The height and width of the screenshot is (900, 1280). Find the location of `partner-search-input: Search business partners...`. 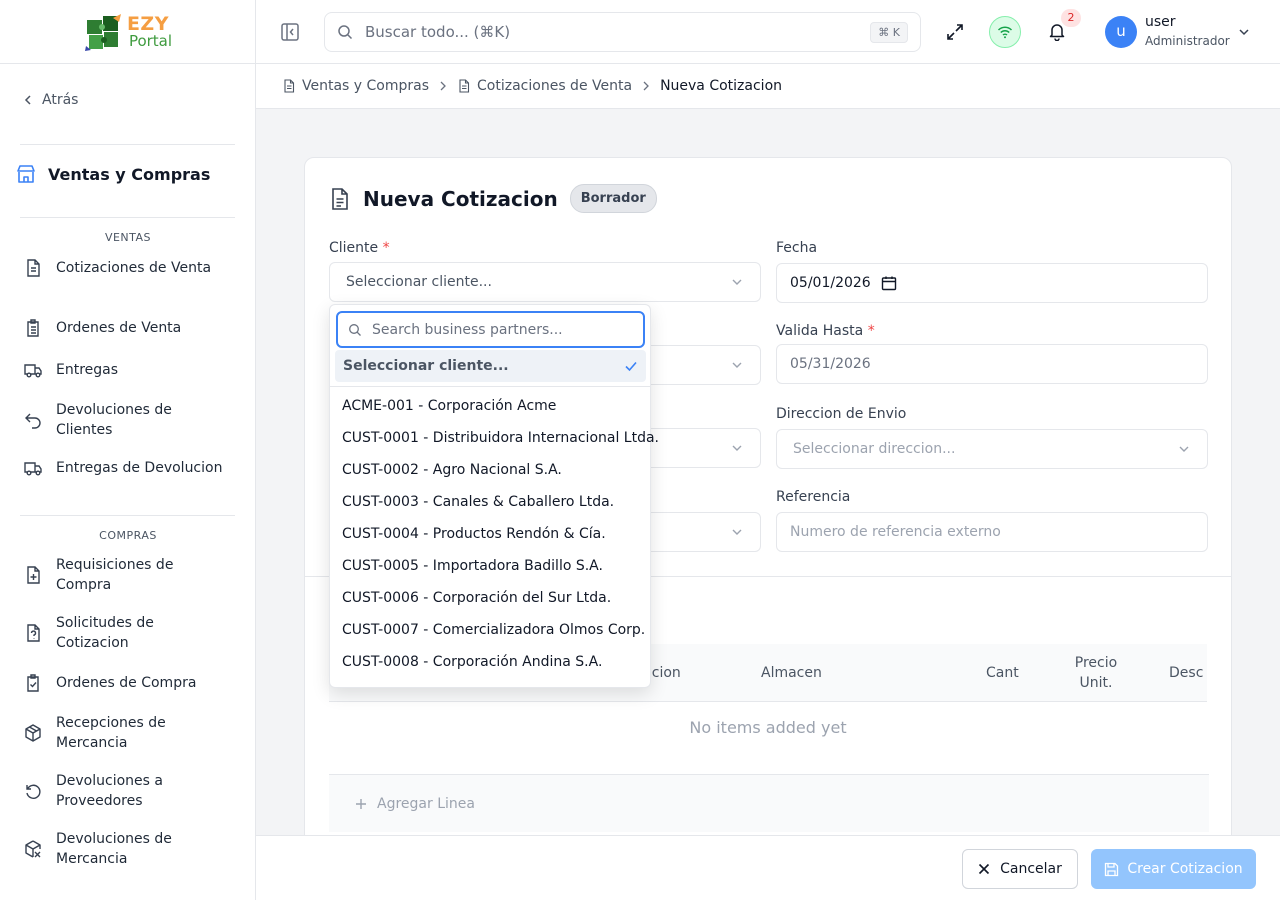

partner-search-input: Search business partners... is located at coordinates (490, 329).